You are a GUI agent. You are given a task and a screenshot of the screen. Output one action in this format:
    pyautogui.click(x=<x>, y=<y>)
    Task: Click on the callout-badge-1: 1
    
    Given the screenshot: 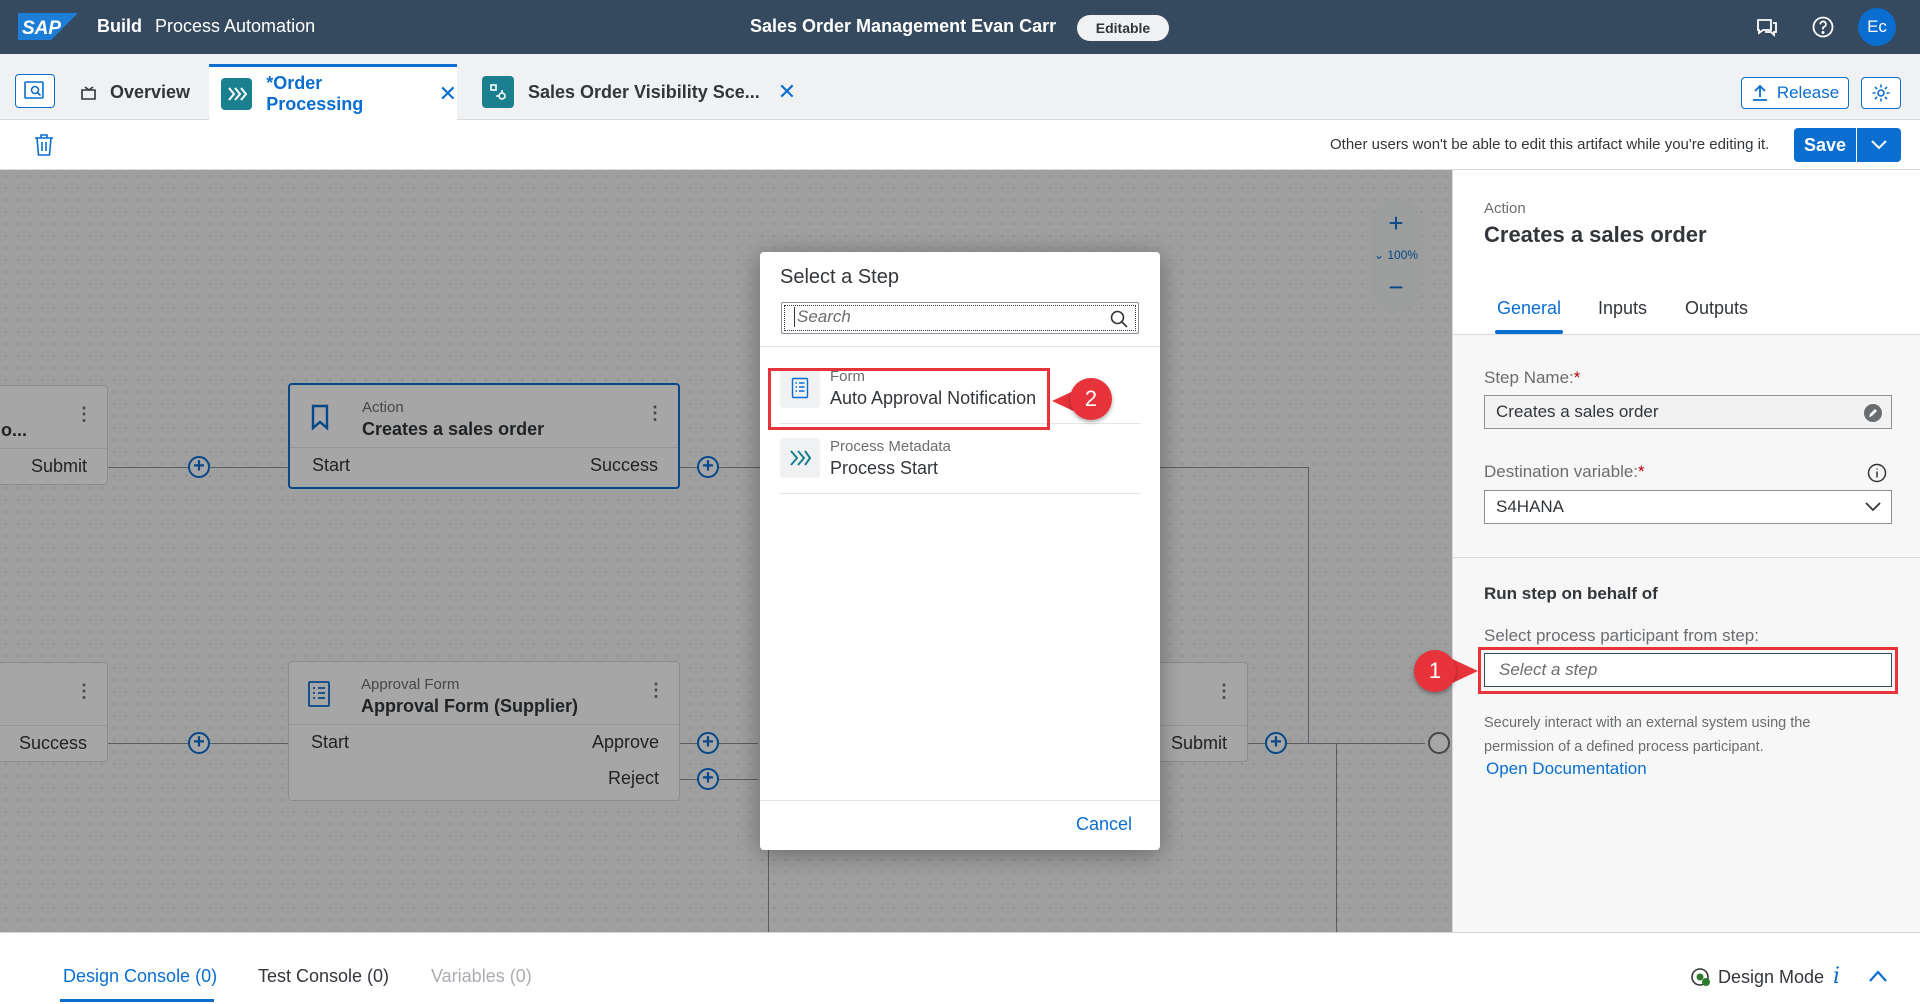 What is the action you would take?
    pyautogui.click(x=1435, y=671)
    